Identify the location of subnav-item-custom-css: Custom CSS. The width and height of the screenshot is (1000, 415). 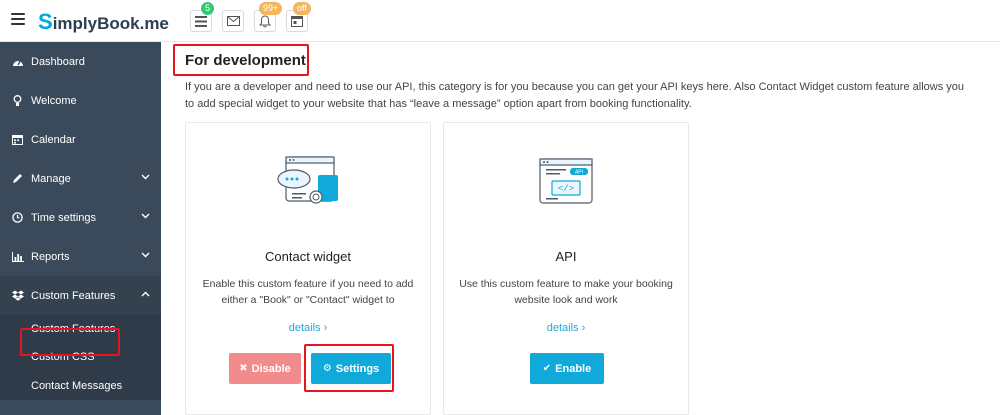
(80, 357).